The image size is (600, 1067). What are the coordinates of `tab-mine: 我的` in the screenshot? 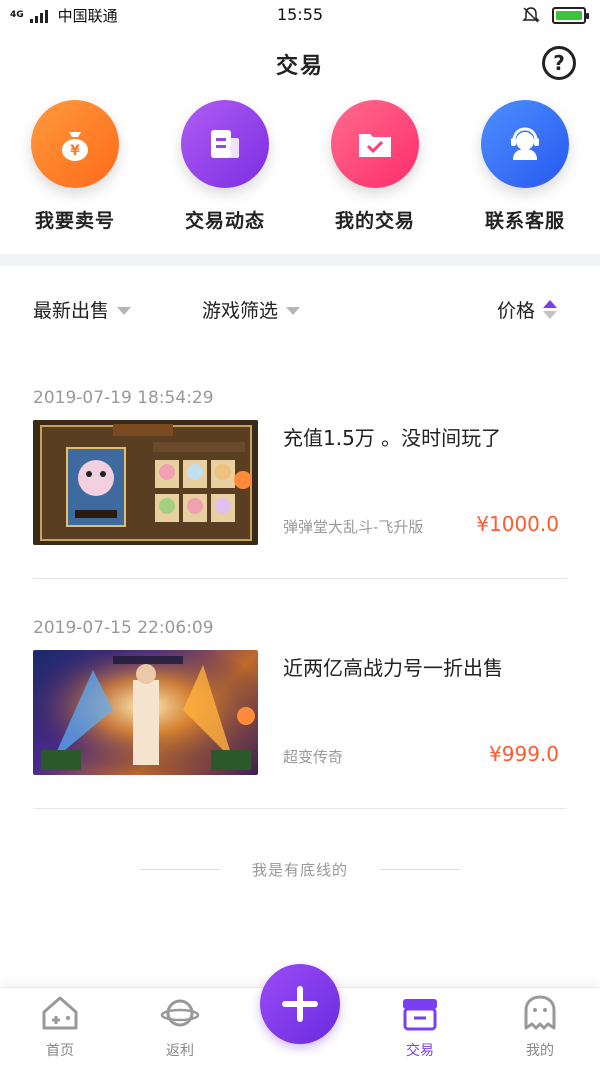 It's located at (540, 1027).